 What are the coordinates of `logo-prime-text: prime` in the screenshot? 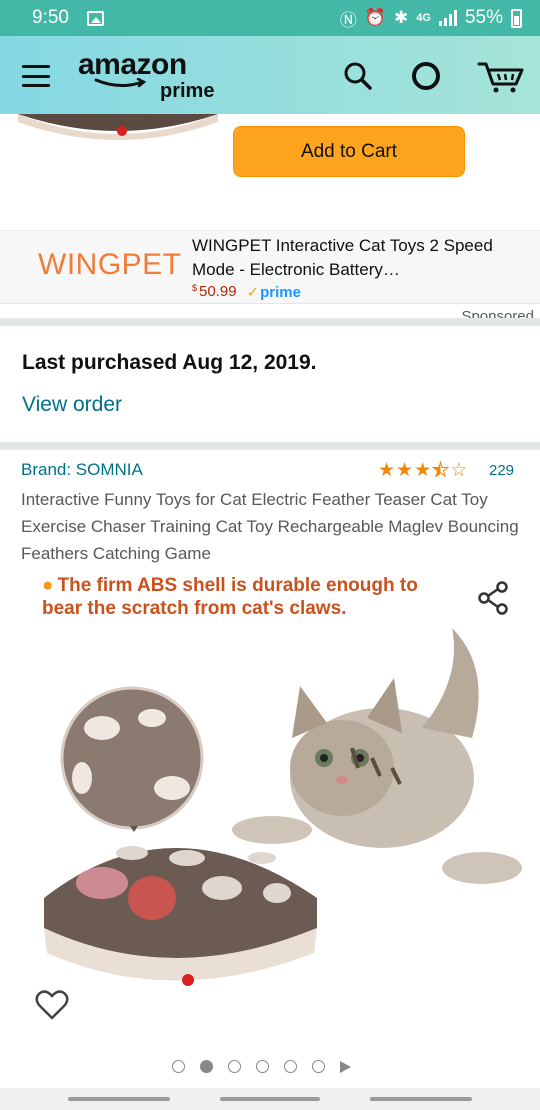 It's located at (187, 91).